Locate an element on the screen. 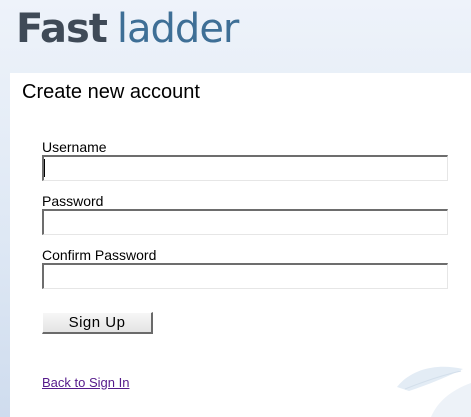 The height and width of the screenshot is (417, 471). confirm-password-label: Confirm Password is located at coordinates (99, 255).